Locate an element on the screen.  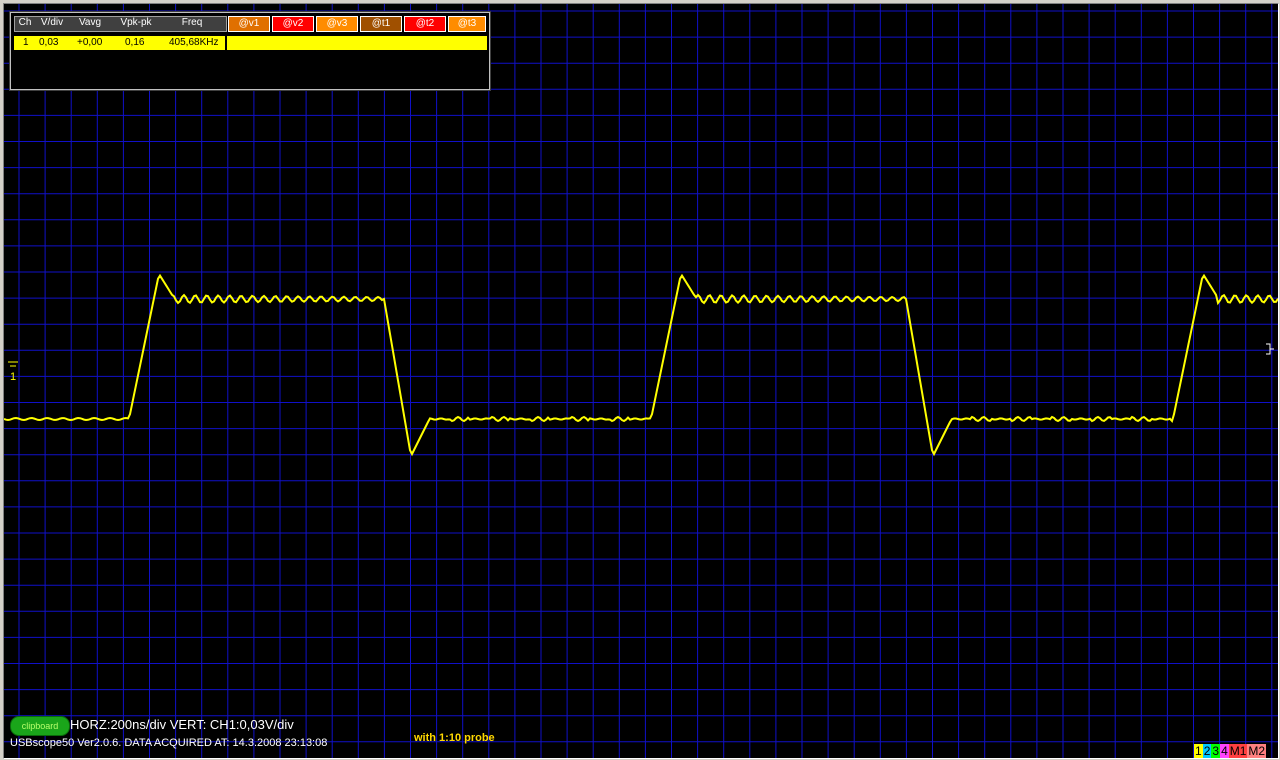
header-ch: Ch is located at coordinates (25, 22).